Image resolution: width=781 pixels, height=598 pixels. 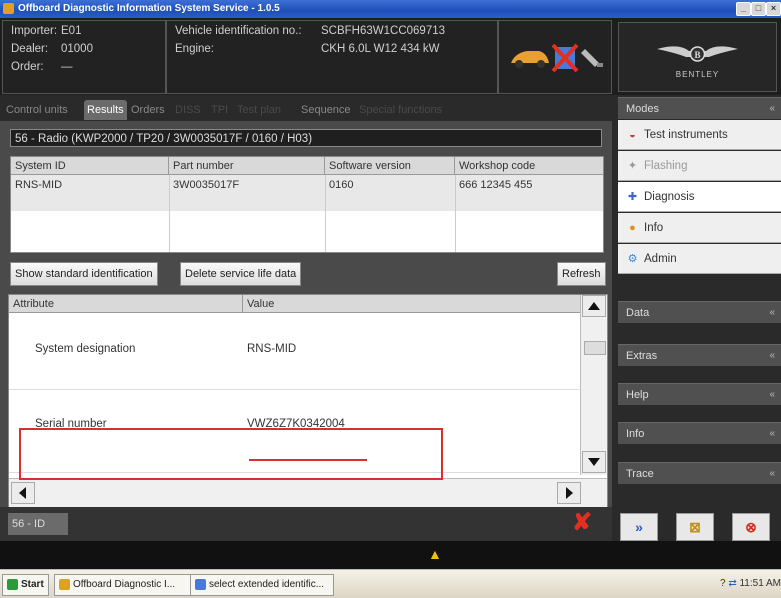 What do you see at coordinates (699, 312) in the screenshot?
I see `section-data: Data «` at bounding box center [699, 312].